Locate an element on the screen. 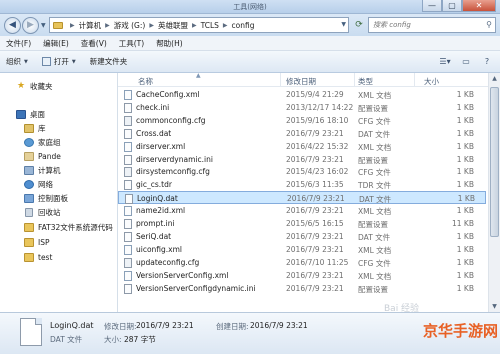 This screenshot has width=500, height=354. file-name-text: VersionServerConfigdynamic.ini is located at coordinates (196, 288).